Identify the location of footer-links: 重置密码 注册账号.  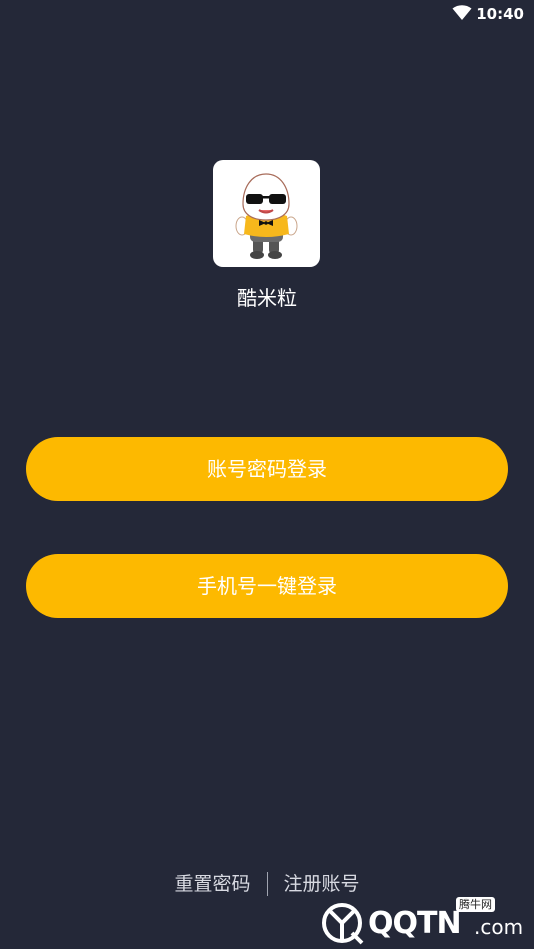
(267, 883).